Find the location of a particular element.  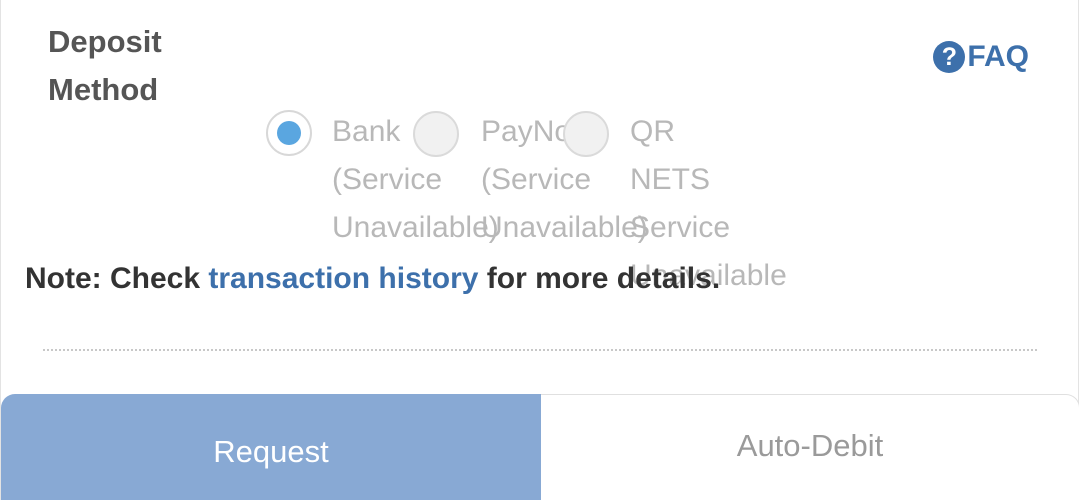

radio-selected-dot is located at coordinates (289, 133).